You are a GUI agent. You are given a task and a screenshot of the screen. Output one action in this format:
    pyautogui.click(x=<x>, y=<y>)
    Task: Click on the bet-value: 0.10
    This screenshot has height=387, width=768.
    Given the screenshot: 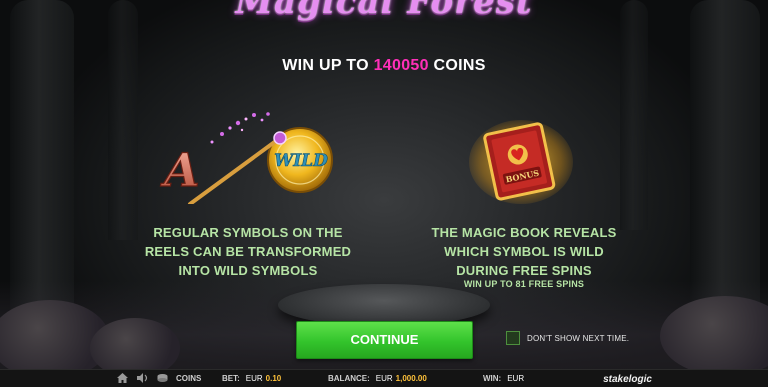 What is the action you would take?
    pyautogui.click(x=273, y=378)
    